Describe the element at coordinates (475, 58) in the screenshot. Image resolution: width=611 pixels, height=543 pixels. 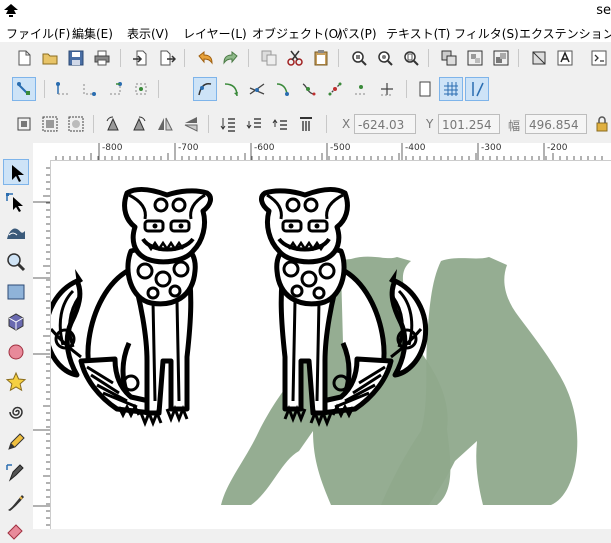
I see `ungroup-icon` at that location.